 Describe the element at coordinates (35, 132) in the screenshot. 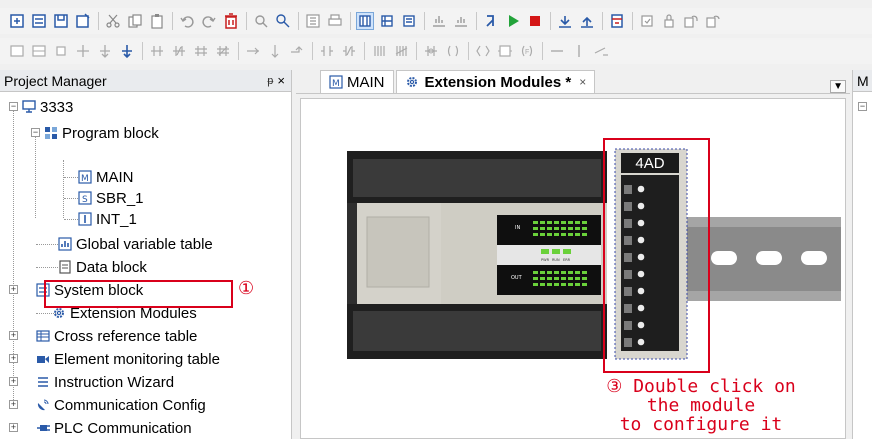

I see `program-block-expander: −` at that location.